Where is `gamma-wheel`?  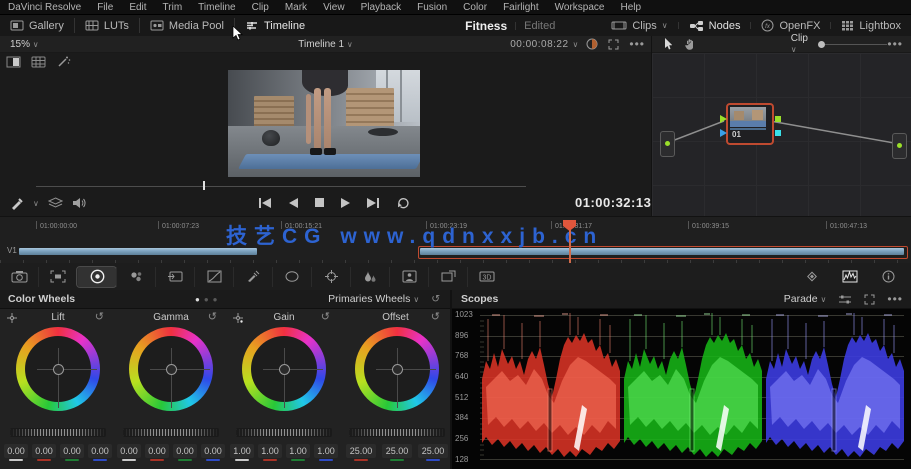 gamma-wheel is located at coordinates (171, 369).